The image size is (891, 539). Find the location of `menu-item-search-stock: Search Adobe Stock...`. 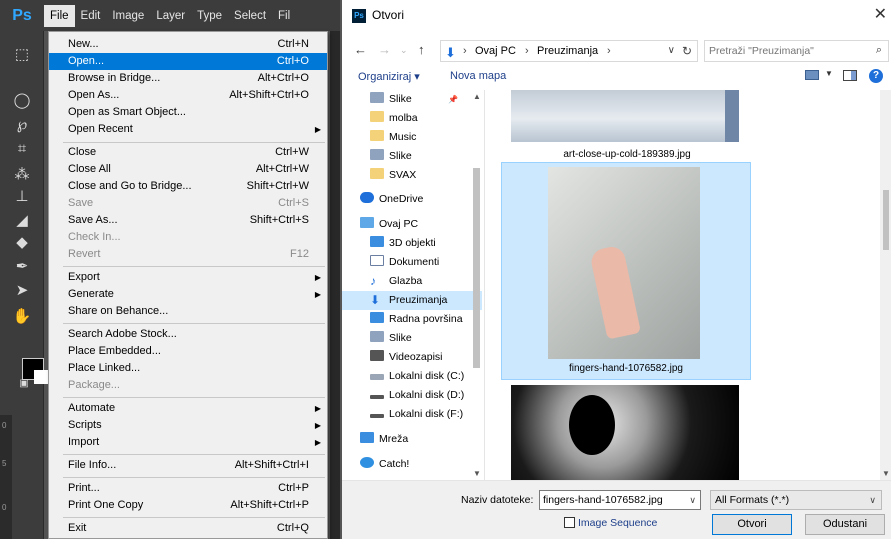

menu-item-search-stock: Search Adobe Stock... is located at coordinates (188, 334).